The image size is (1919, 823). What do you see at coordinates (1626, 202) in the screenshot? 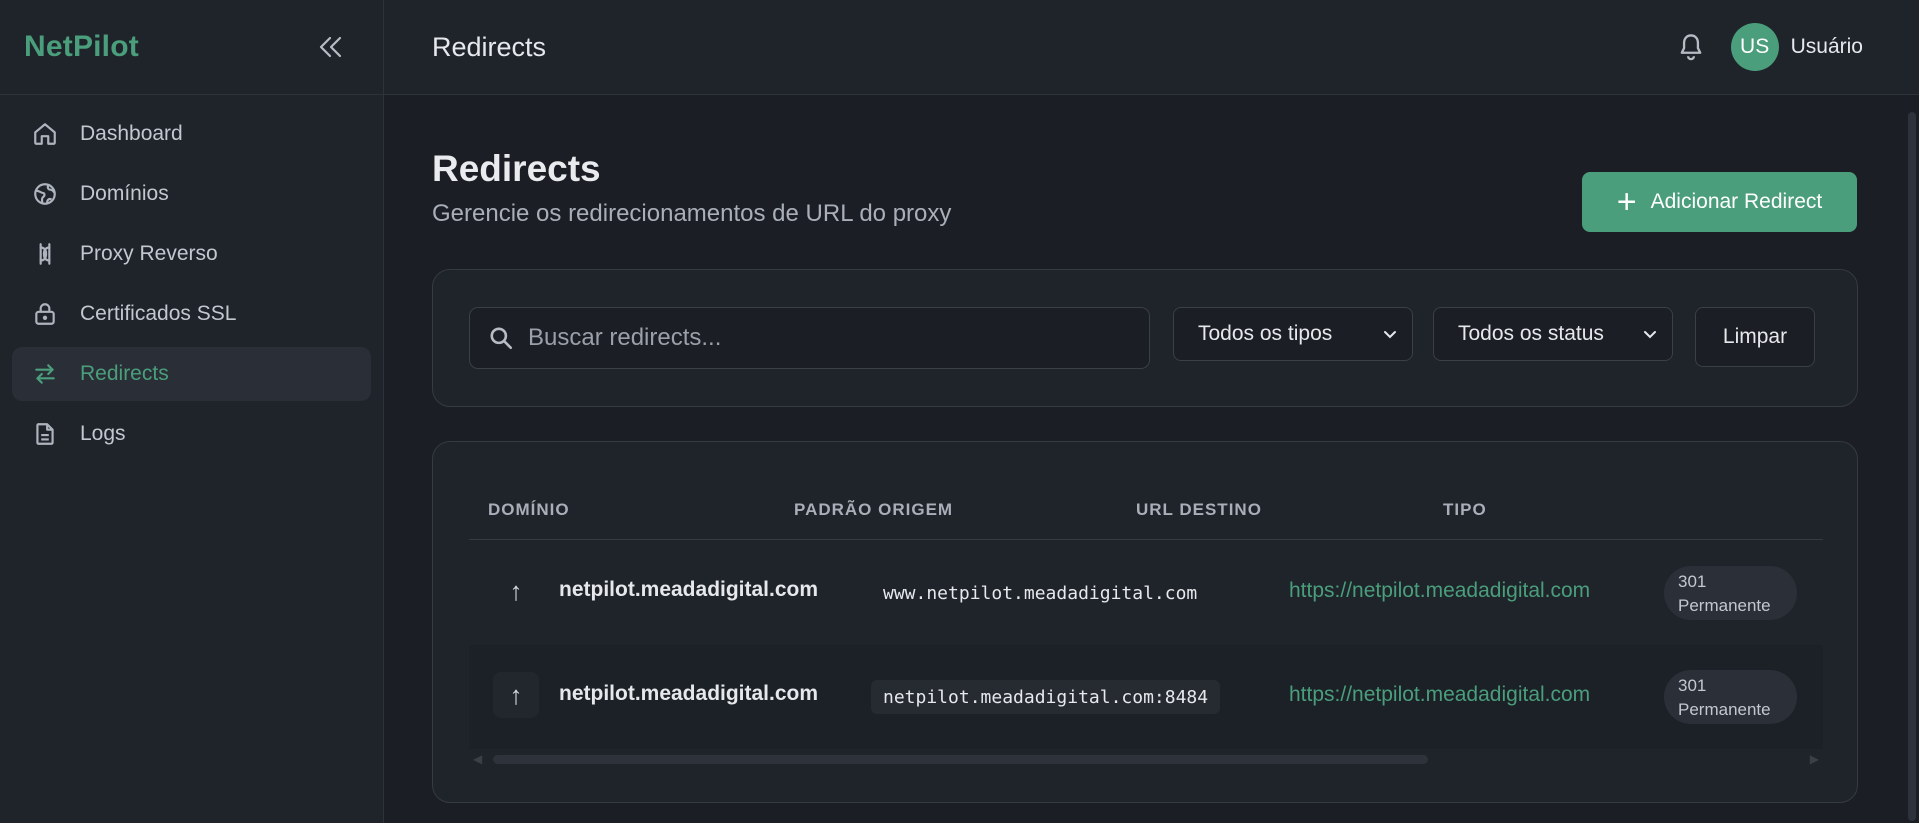
I see `plus-icon: +` at bounding box center [1626, 202].